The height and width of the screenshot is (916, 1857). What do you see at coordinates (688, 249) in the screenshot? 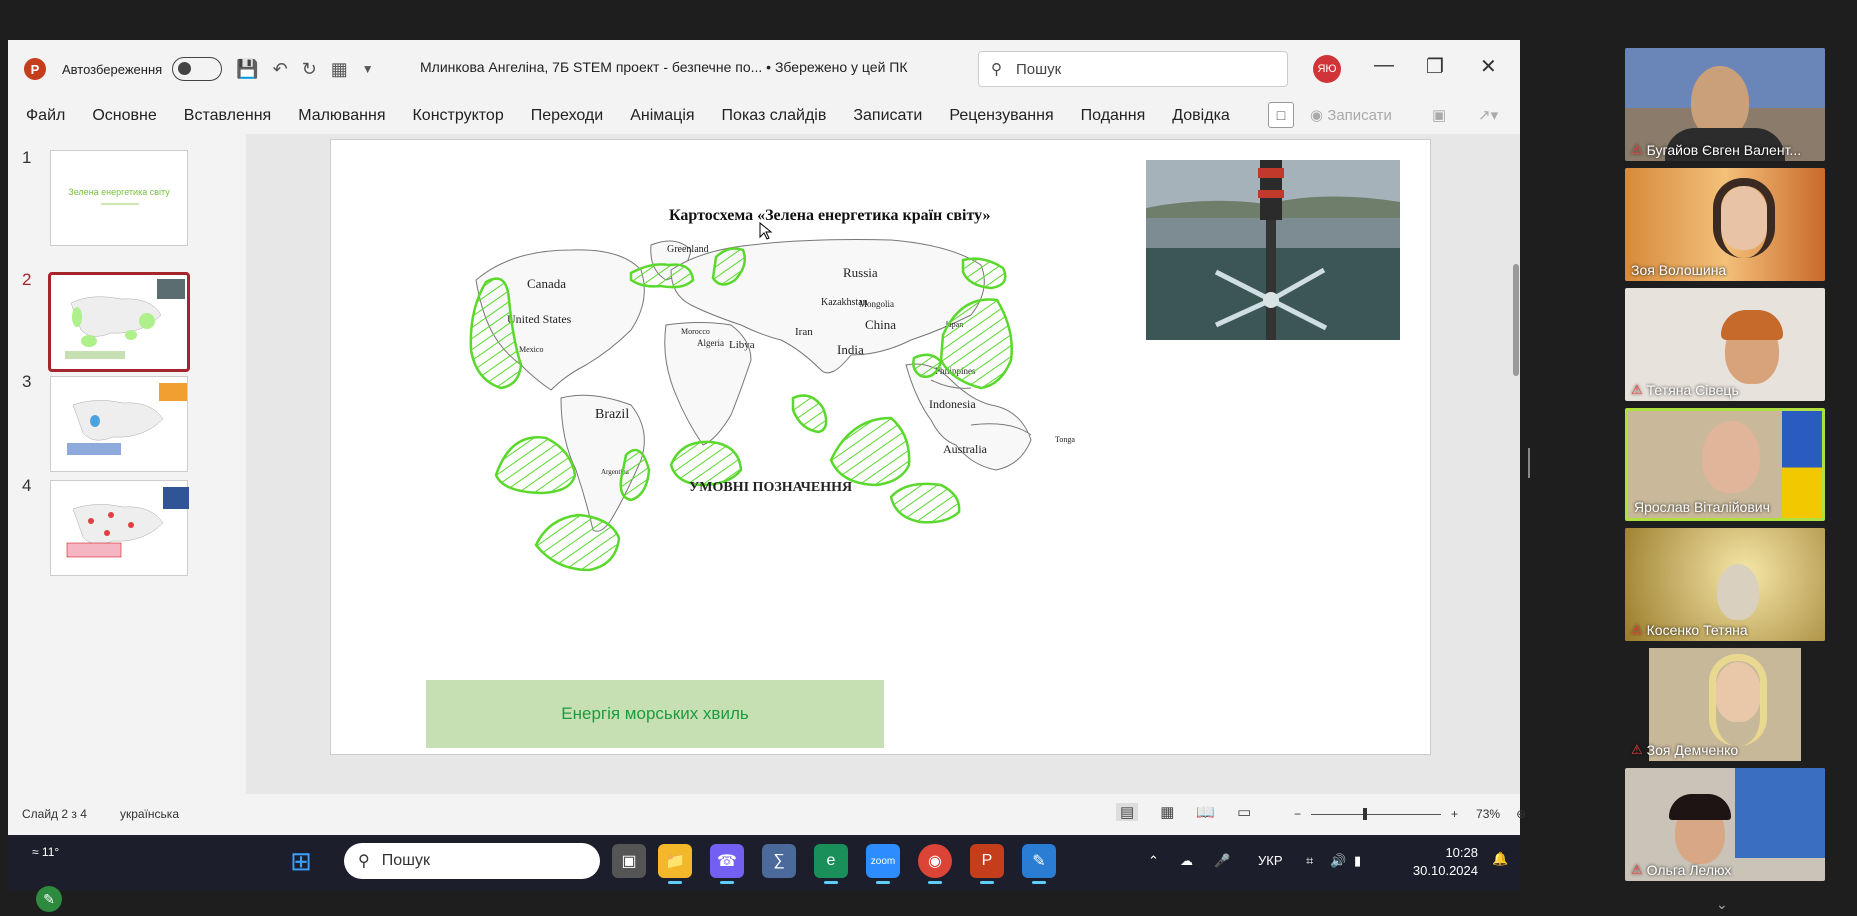
I see `label-greenland: Greenland` at bounding box center [688, 249].